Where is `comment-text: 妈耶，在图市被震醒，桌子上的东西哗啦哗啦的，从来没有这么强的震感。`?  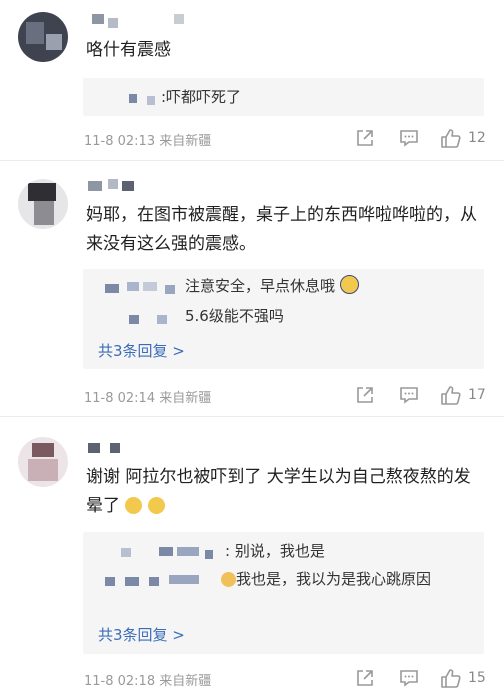
comment-text: 妈耶，在图市被震醒，桌子上的东西哗啦哗啦的，从来没有这么强的震感。 is located at coordinates (281, 229).